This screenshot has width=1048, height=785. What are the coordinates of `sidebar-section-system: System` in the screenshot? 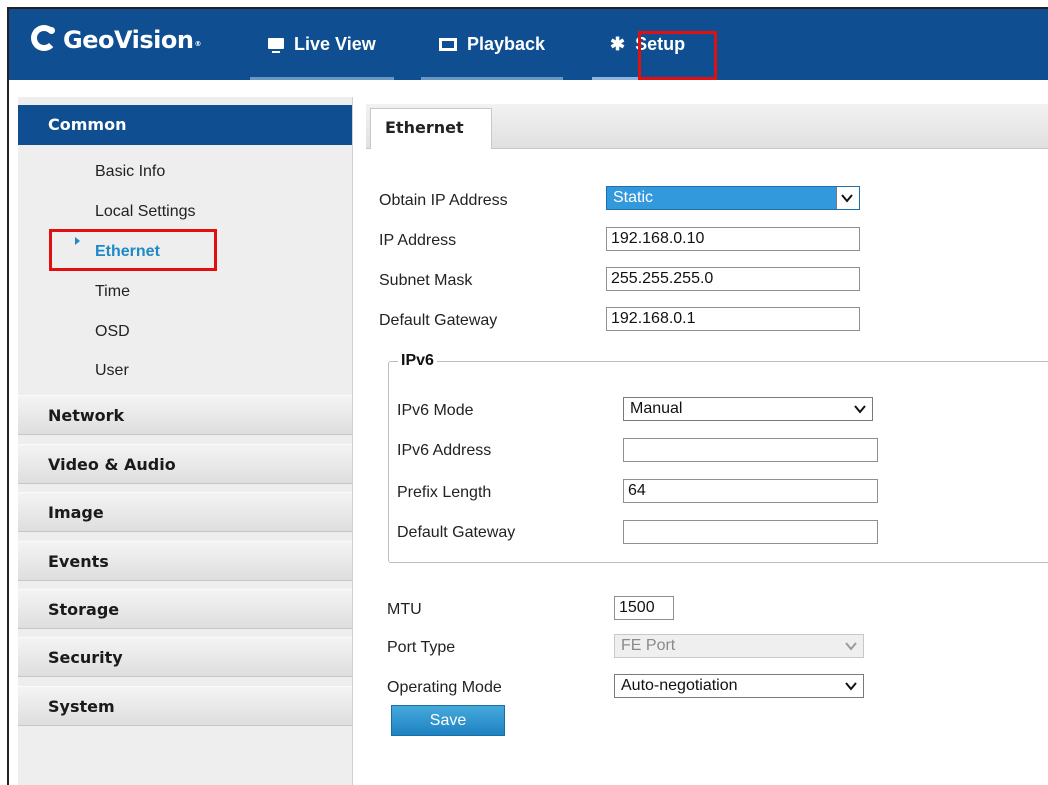 It's located at (185, 706).